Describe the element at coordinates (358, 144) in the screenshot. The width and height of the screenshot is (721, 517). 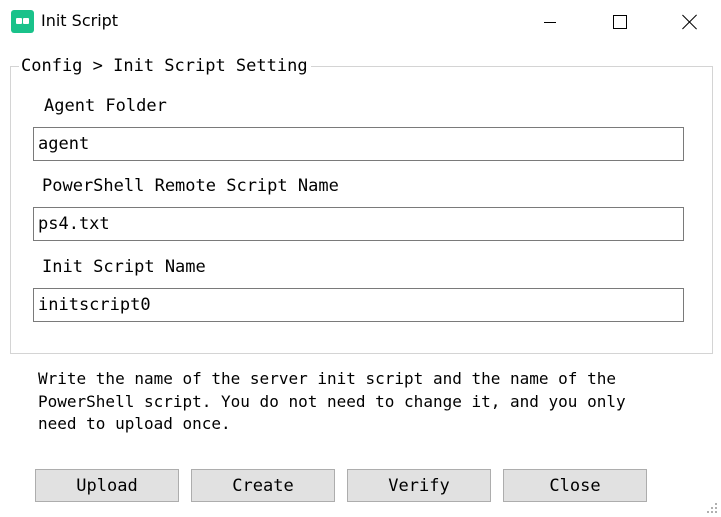
I see `agent-folder-input` at that location.